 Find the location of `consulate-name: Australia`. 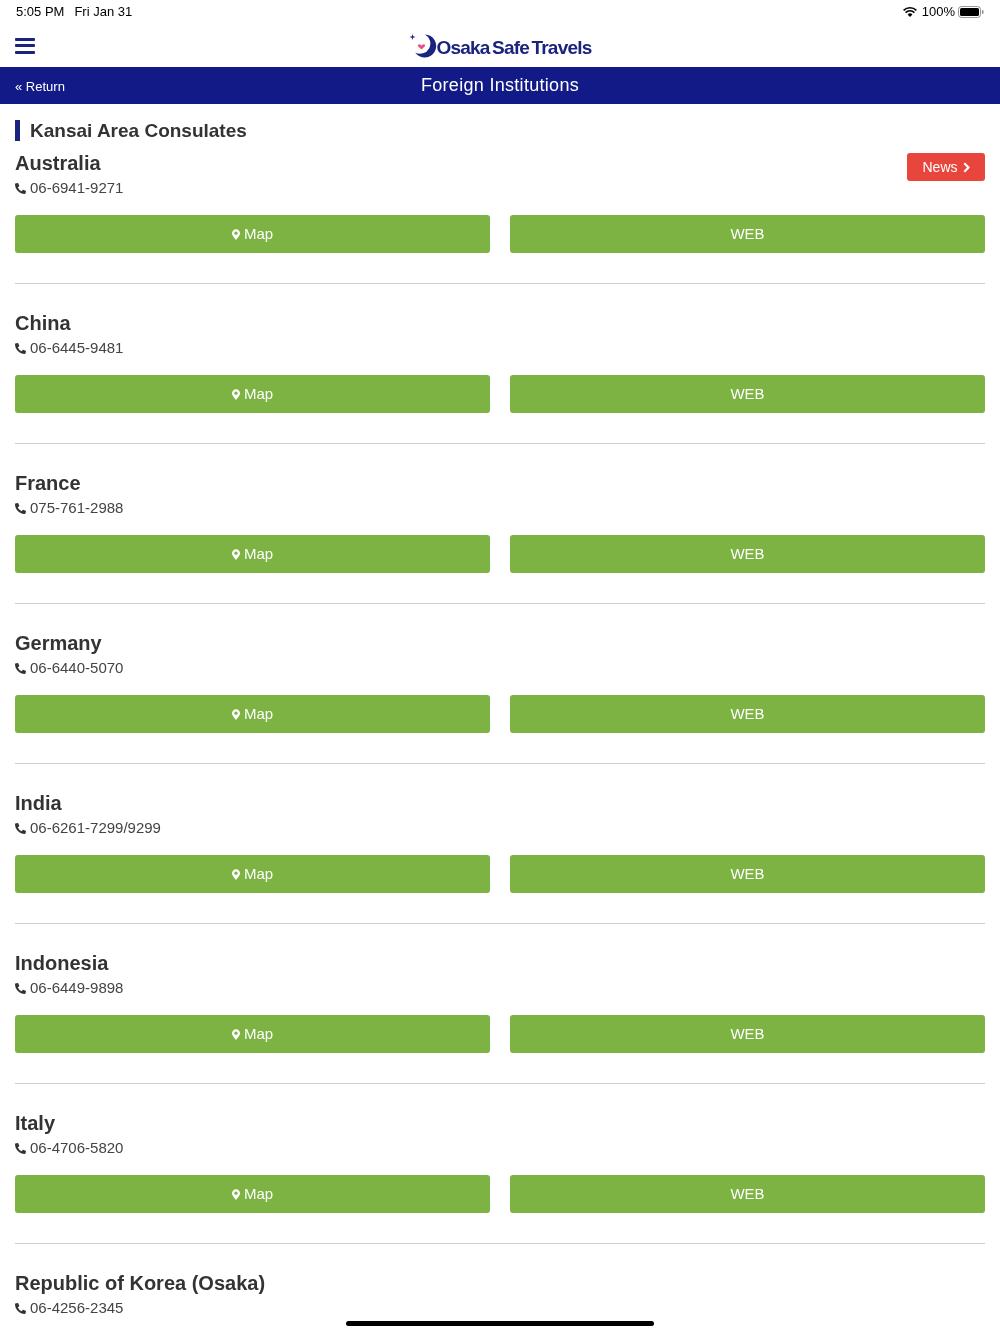

consulate-name: Australia is located at coordinates (58, 163).